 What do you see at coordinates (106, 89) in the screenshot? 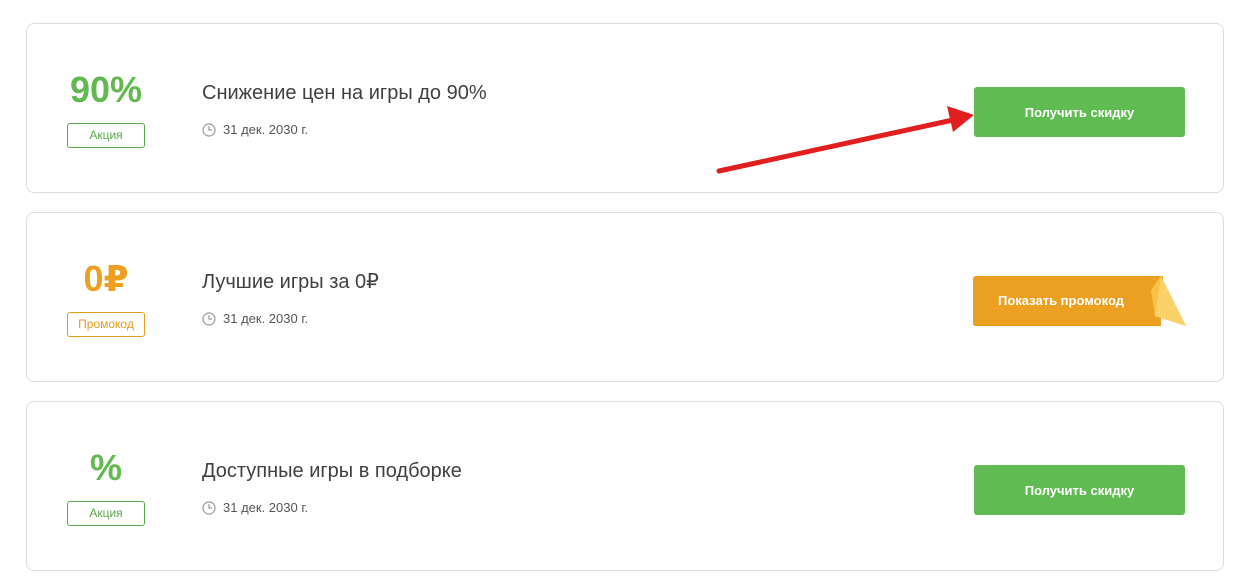
I see `discount-value: 90%` at bounding box center [106, 89].